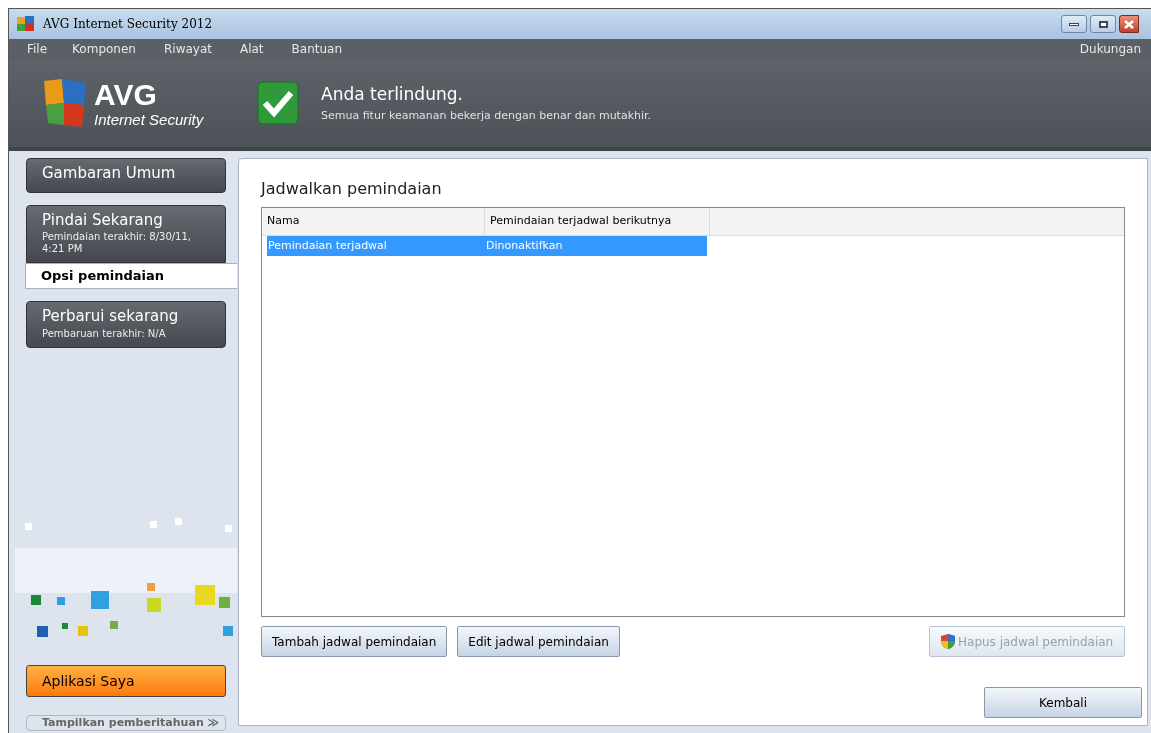 Image resolution: width=1151 pixels, height=733 pixels. I want to click on menu-item: Riwayat, so click(187, 49).